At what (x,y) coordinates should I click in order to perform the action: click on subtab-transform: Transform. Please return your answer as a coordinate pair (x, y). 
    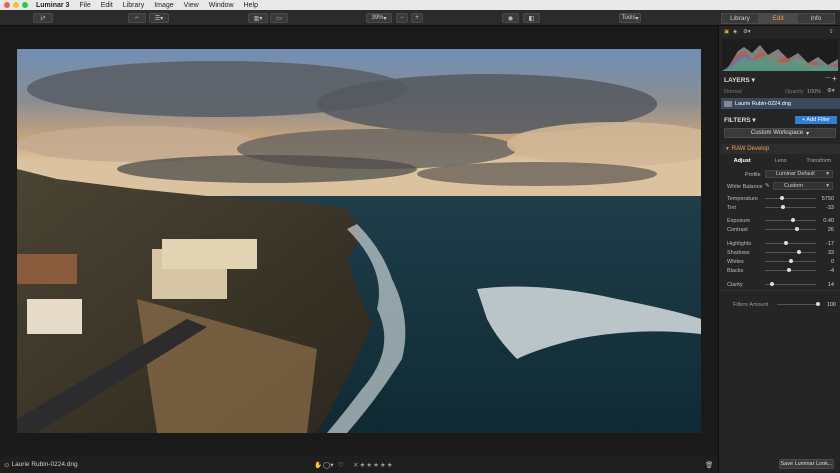
    Looking at the image, I should click on (819, 161).